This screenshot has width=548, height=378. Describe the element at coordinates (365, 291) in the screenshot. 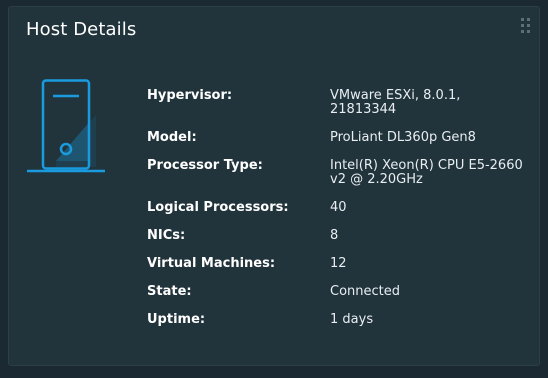

I see `detail-value: Connected` at that location.